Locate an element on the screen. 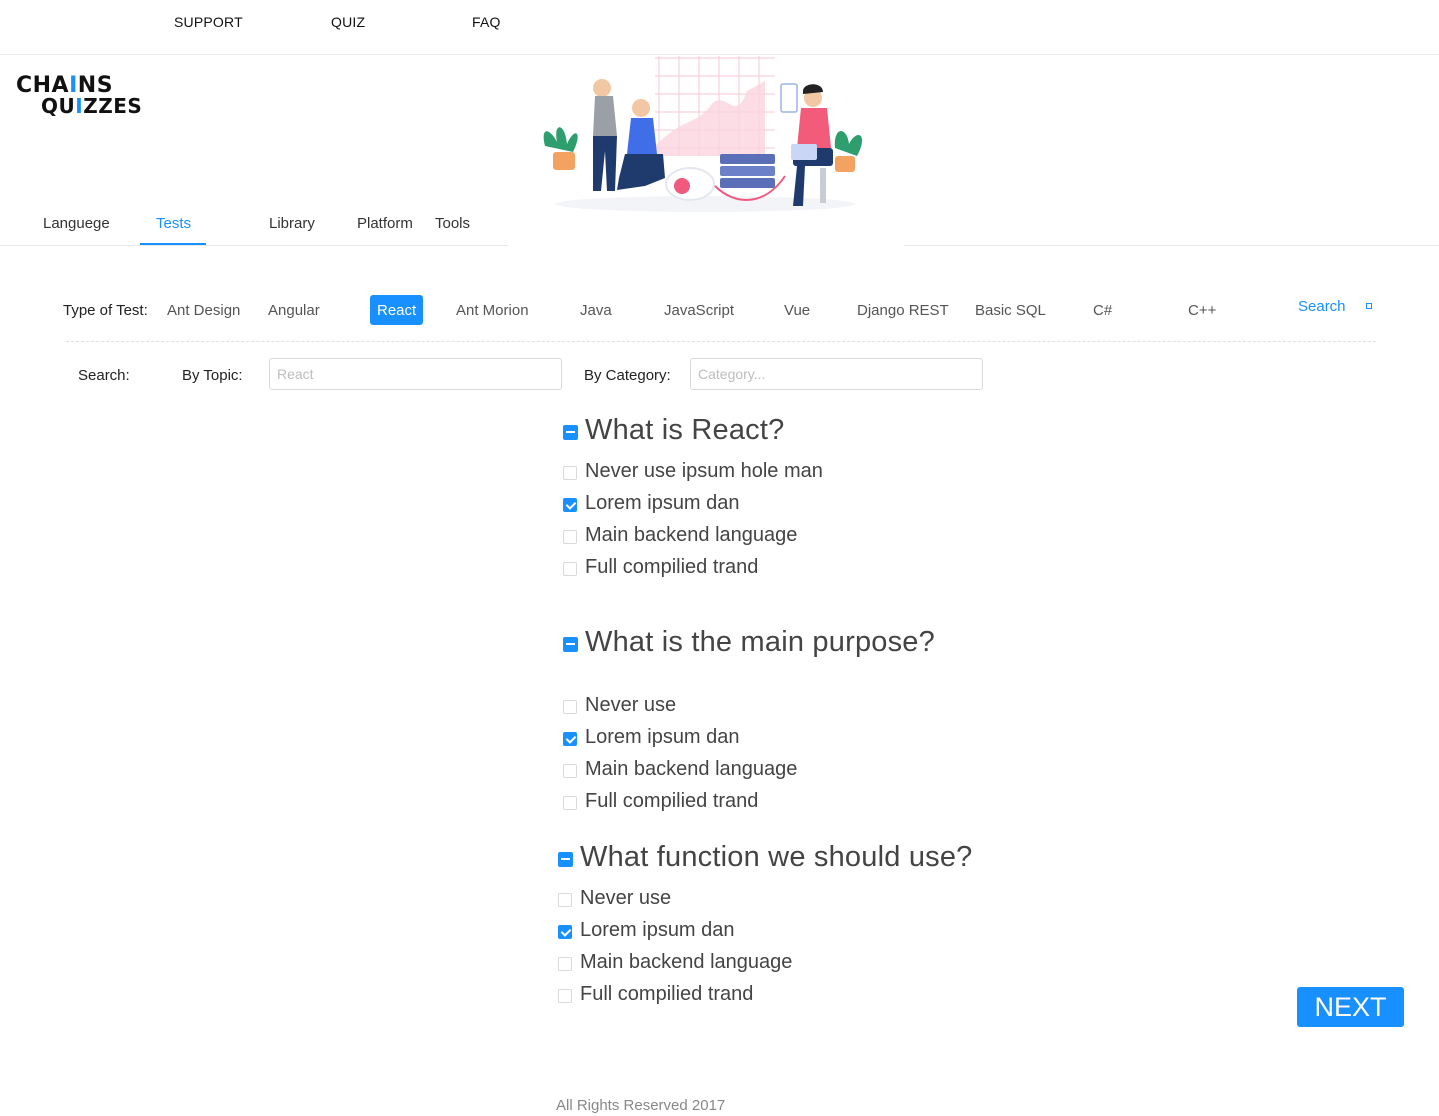 Image resolution: width=1439 pixels, height=1116 pixels. type-tag-basic-sql: Basic SQL is located at coordinates (1010, 310).